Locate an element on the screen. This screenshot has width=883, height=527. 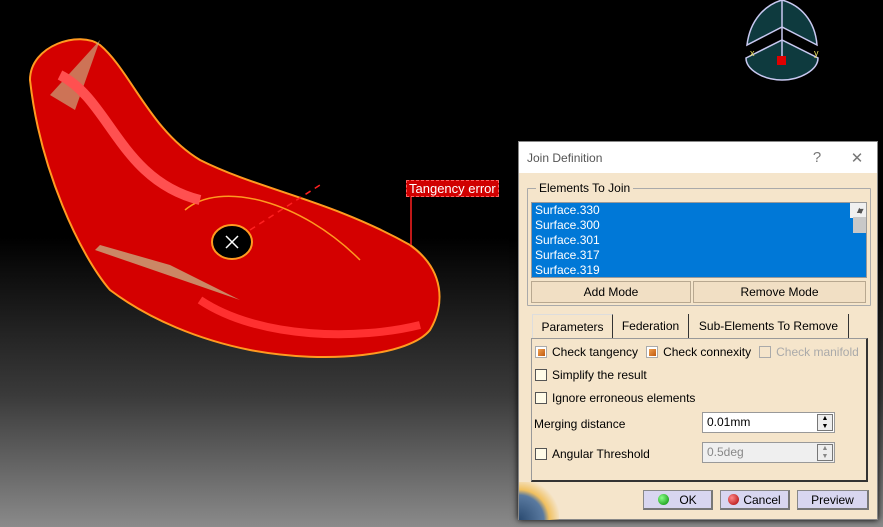
list-item: Surface.300 is located at coordinates (699, 225).